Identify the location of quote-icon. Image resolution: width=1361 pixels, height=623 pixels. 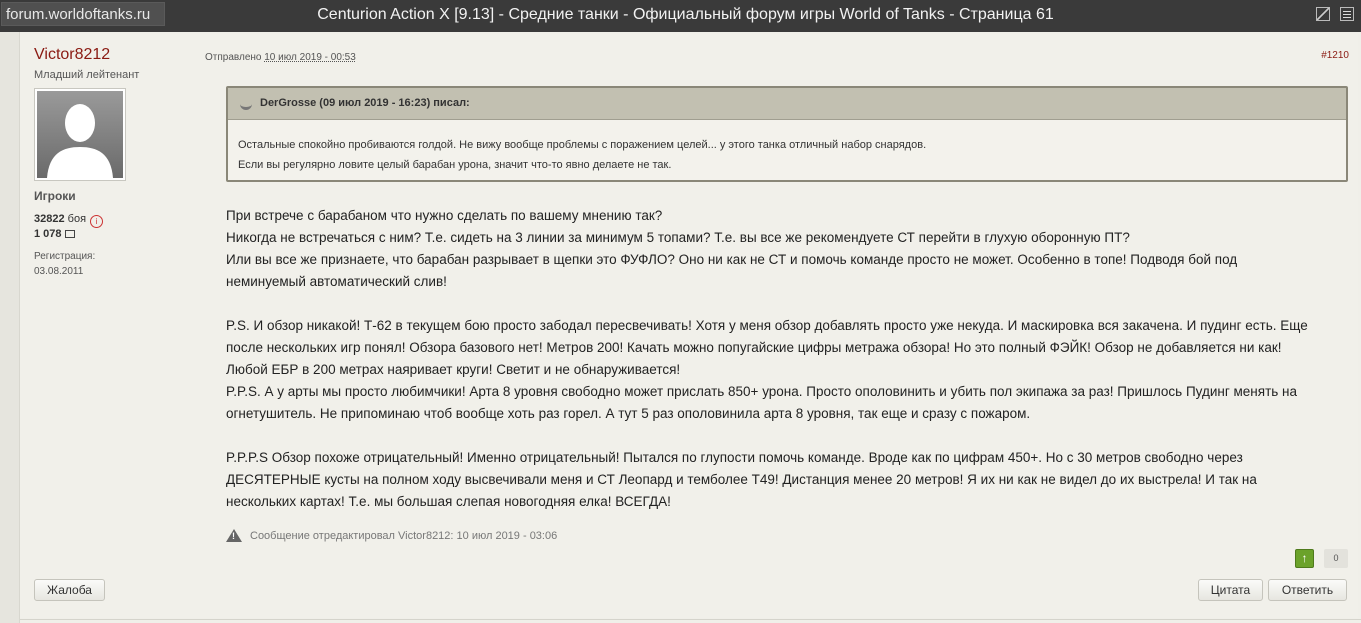
(246, 104).